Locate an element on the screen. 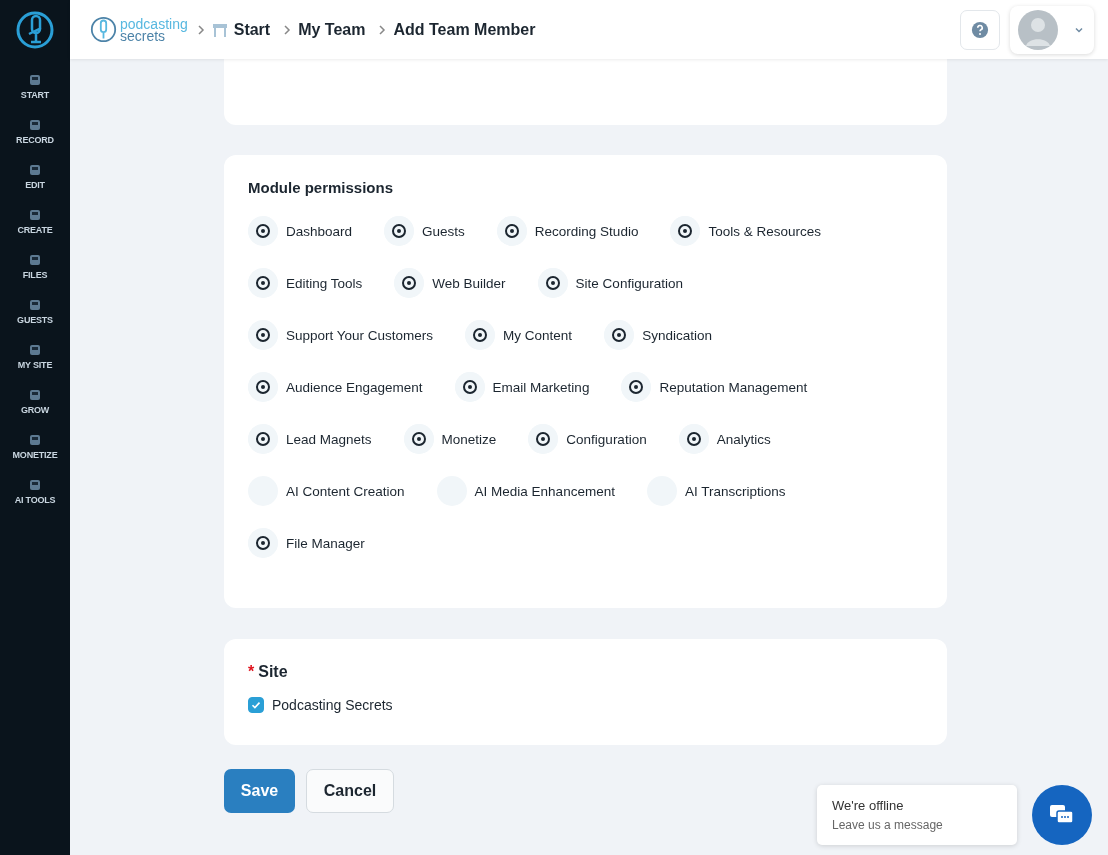 The image size is (1108, 855). avatar-silhouette-icon is located at coordinates (1038, 29).